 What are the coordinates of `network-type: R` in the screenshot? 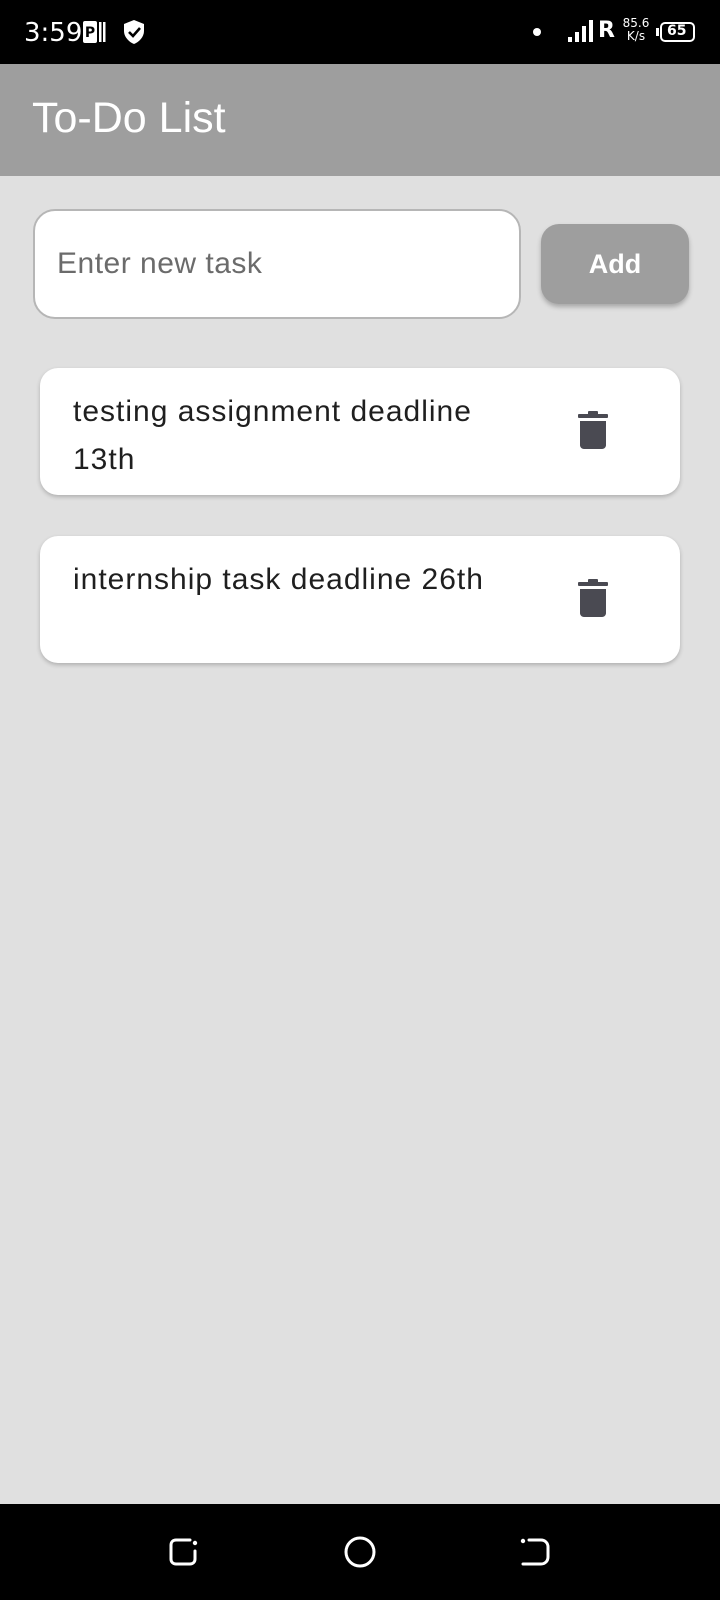 It's located at (606, 30).